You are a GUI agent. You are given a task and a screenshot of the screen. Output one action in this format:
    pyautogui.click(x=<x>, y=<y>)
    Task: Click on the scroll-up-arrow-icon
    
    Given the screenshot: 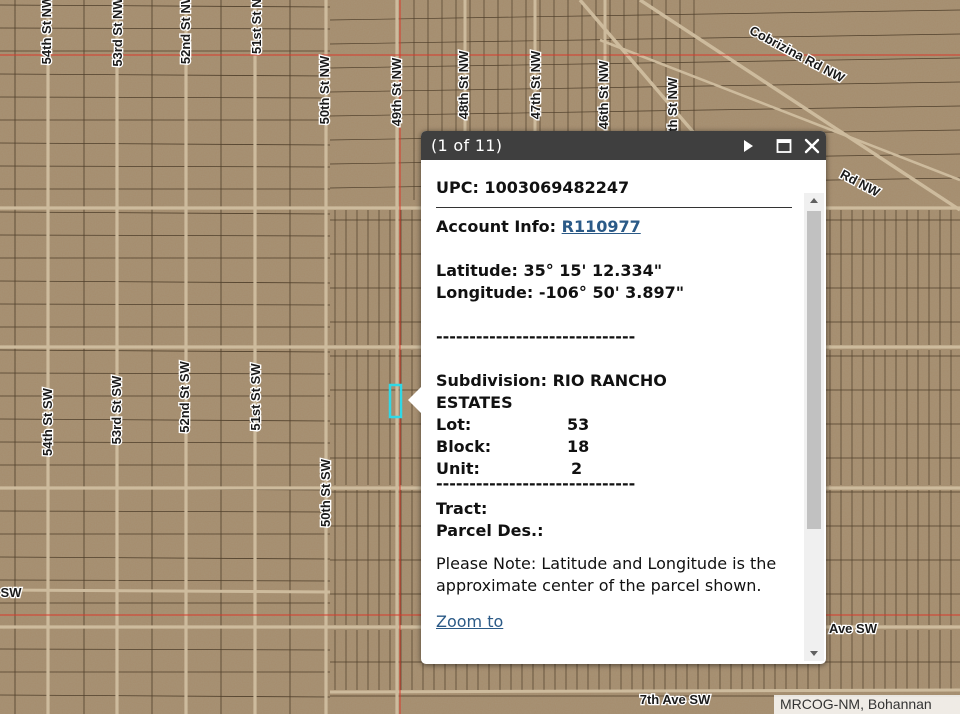 What is the action you would take?
    pyautogui.click(x=814, y=201)
    